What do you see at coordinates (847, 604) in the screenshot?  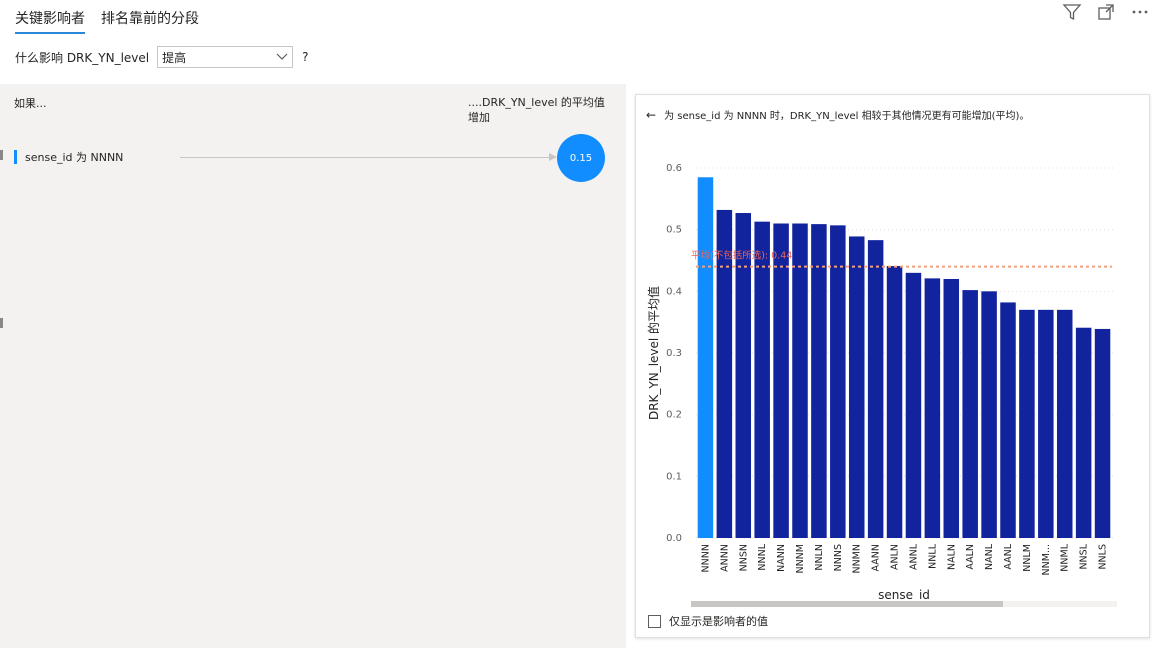 I see `scrollbar-thumb` at bounding box center [847, 604].